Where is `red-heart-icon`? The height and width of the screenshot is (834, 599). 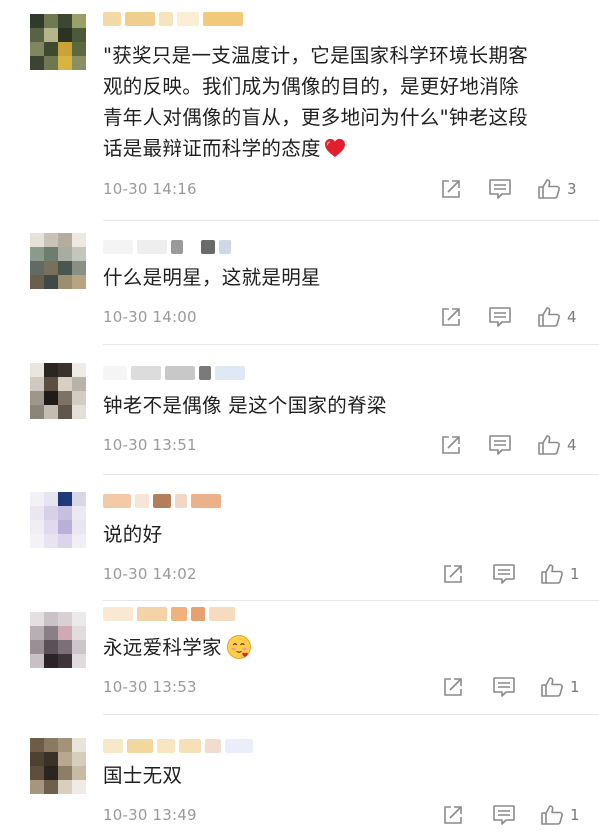
red-heart-icon is located at coordinates (334, 148).